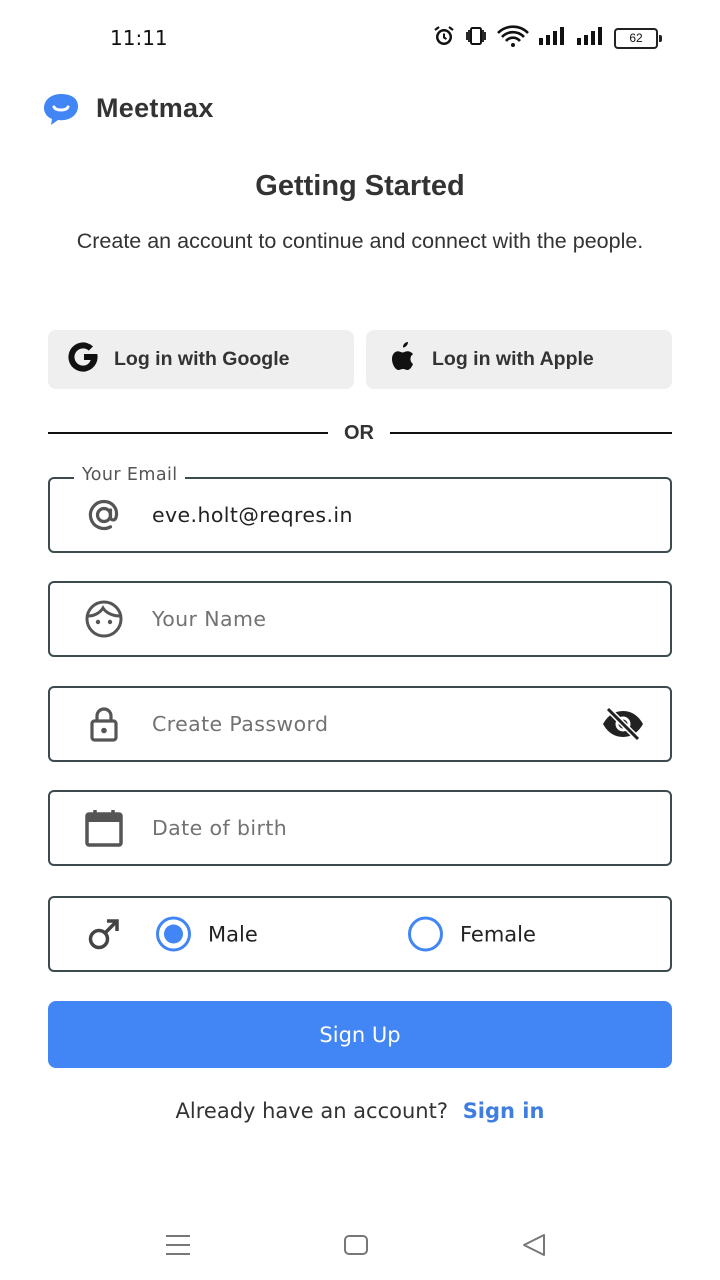 This screenshot has width=720, height=1280. What do you see at coordinates (376, 619) in the screenshot?
I see `name-input` at bounding box center [376, 619].